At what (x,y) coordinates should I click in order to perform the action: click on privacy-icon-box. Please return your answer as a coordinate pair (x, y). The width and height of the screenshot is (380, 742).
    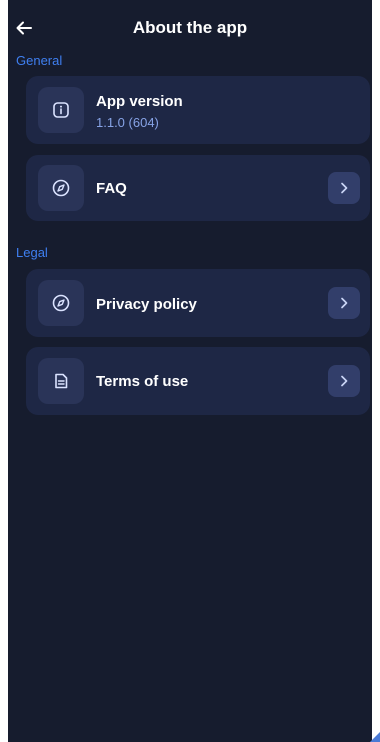
    Looking at the image, I should click on (61, 303).